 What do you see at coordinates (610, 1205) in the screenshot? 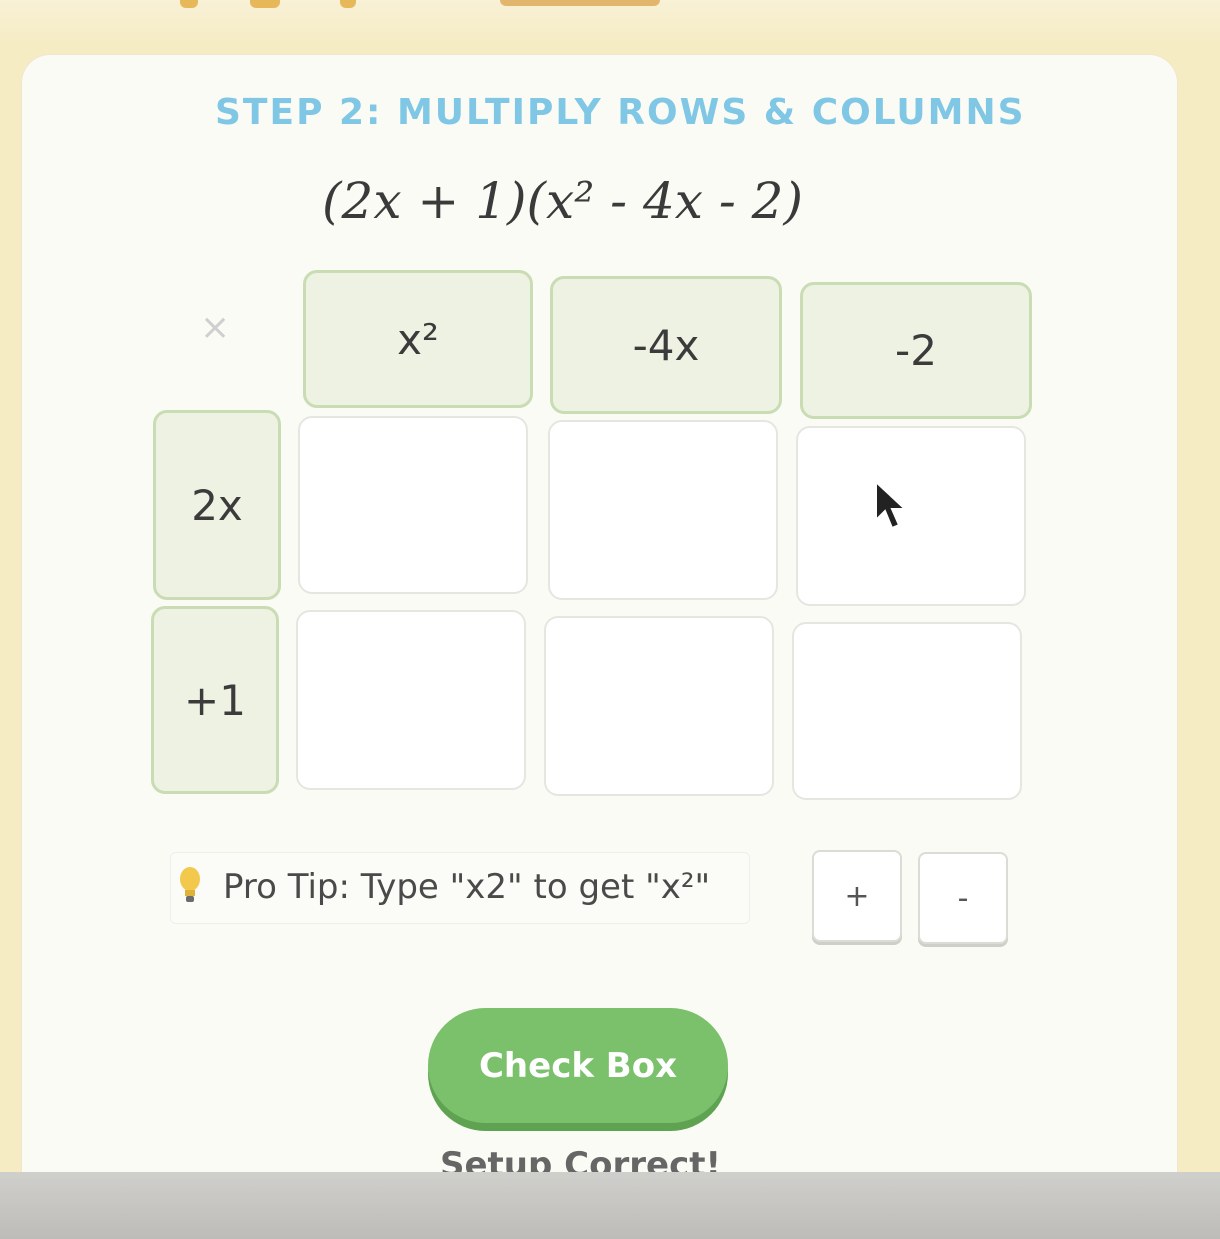
I see `bottom-edge` at bounding box center [610, 1205].